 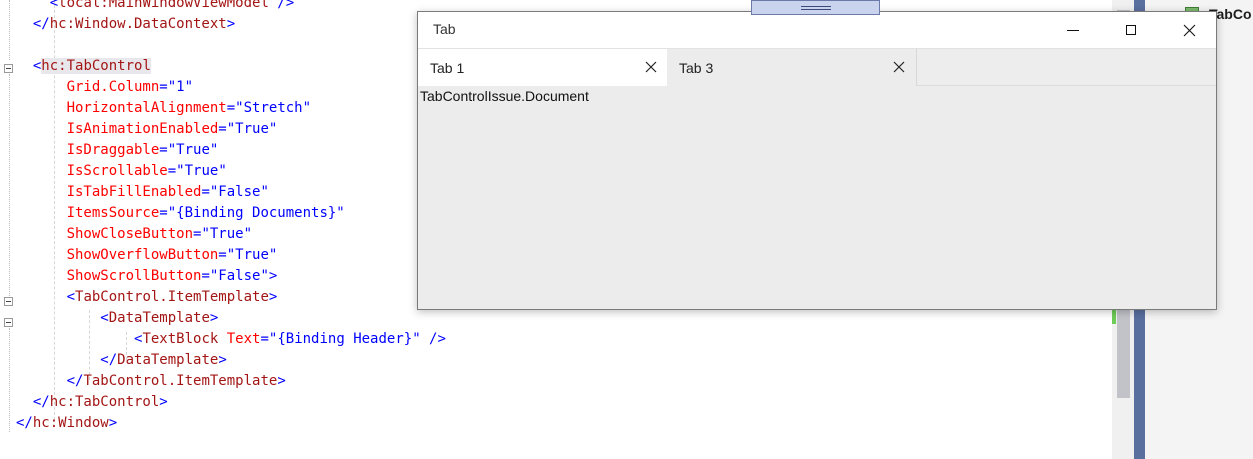 I want to click on fold-toggle-itemtemplate, so click(x=8, y=301).